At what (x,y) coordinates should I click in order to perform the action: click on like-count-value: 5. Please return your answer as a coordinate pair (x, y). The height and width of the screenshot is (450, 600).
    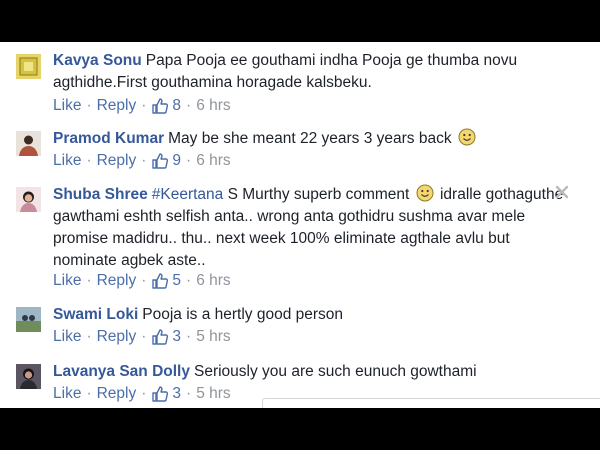
    Looking at the image, I should click on (177, 280).